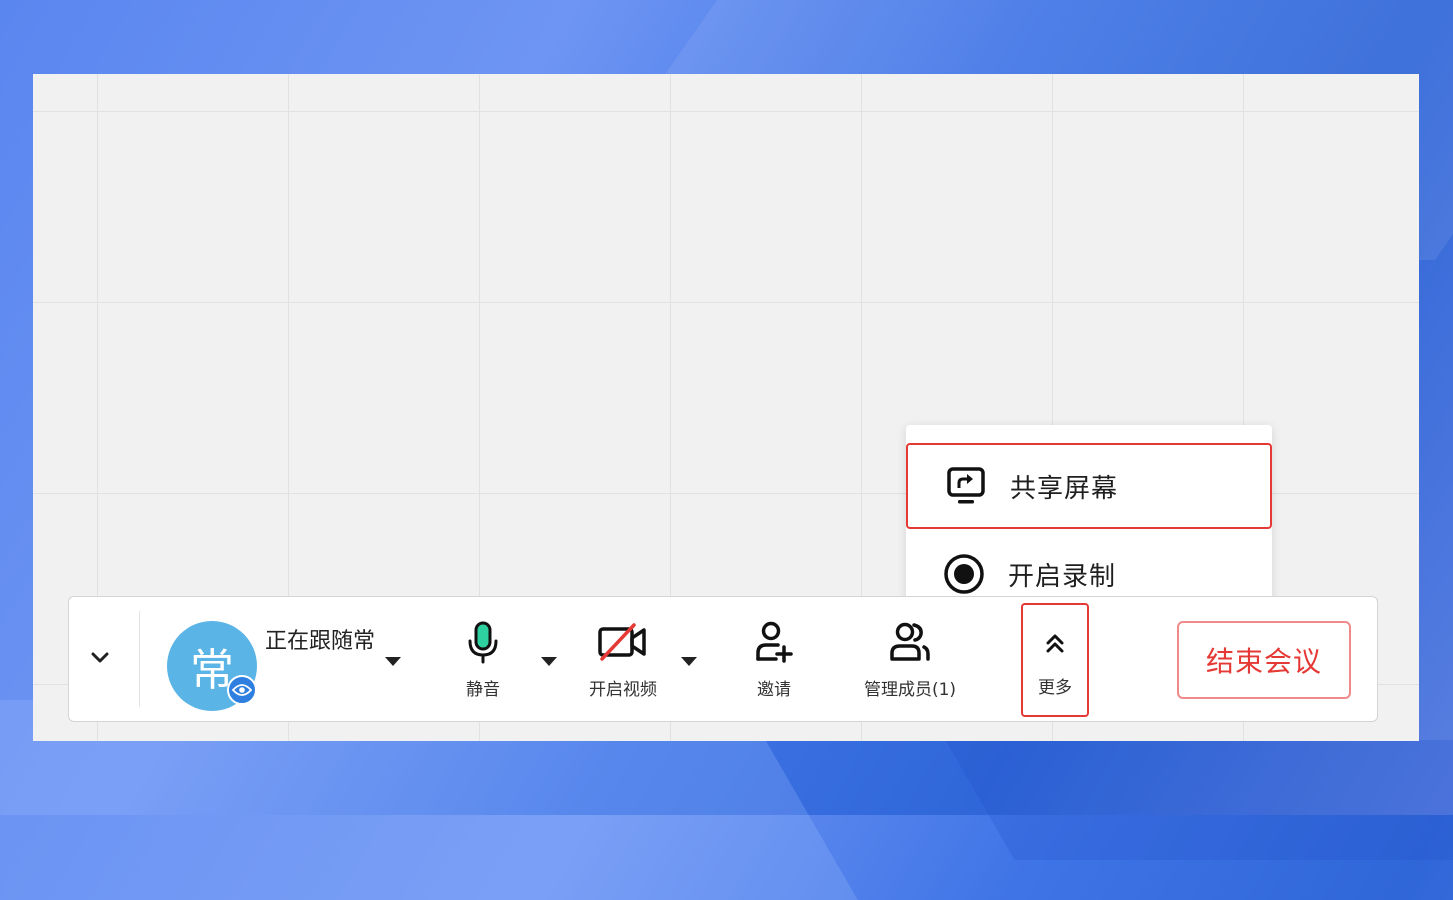 This screenshot has width=1453, height=900. I want to click on members-icon, so click(910, 645).